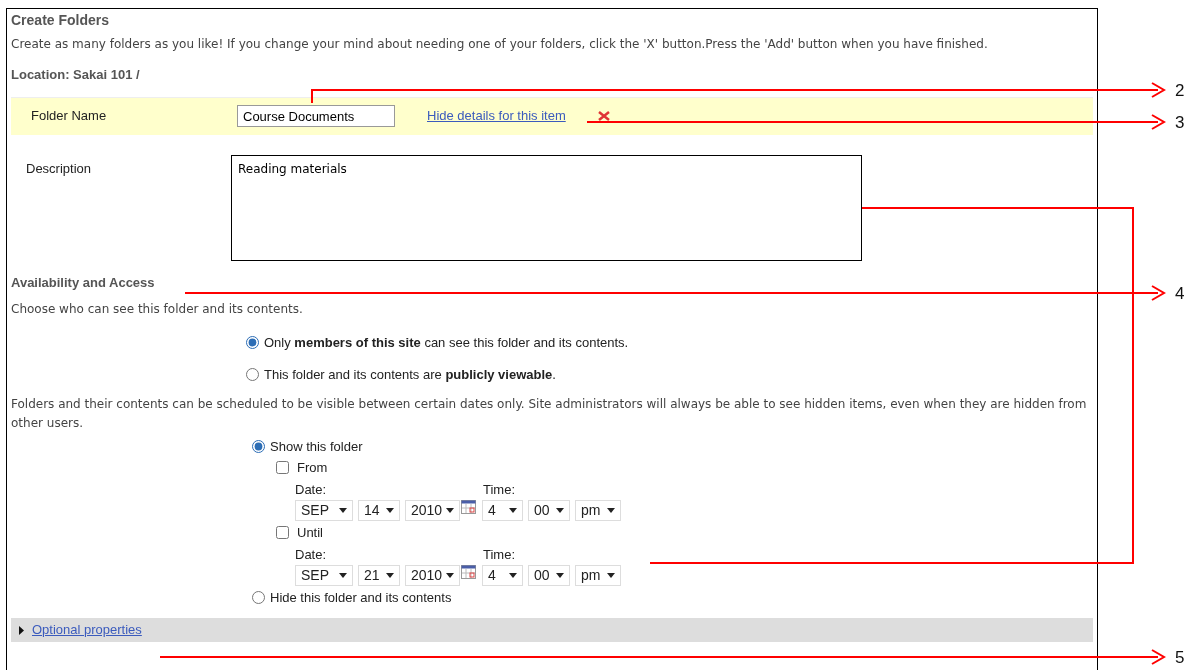 Image resolution: width=1193 pixels, height=670 pixels. I want to click on page-title: Create Folders, so click(61, 20).